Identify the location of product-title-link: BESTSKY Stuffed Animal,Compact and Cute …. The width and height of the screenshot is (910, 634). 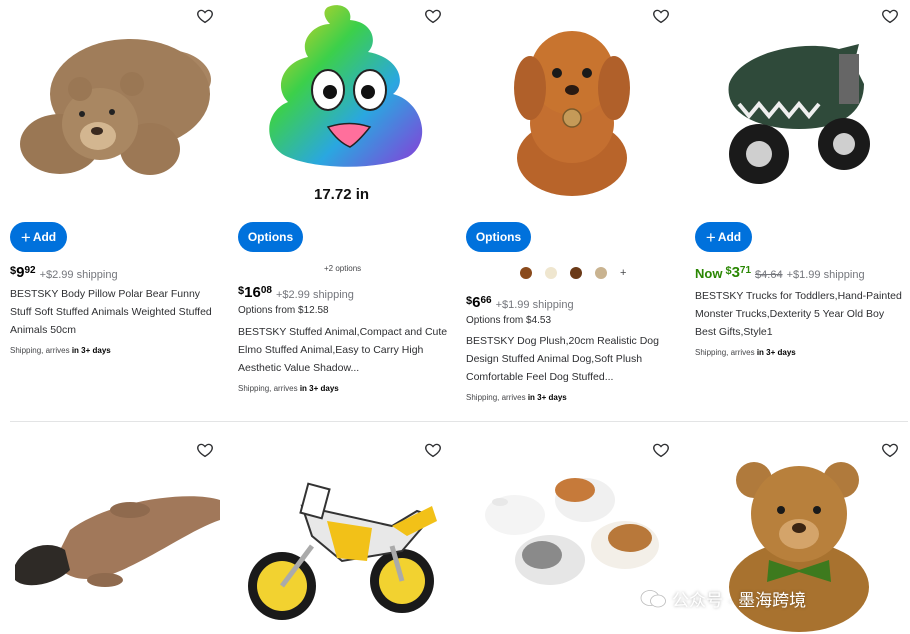
(344, 350).